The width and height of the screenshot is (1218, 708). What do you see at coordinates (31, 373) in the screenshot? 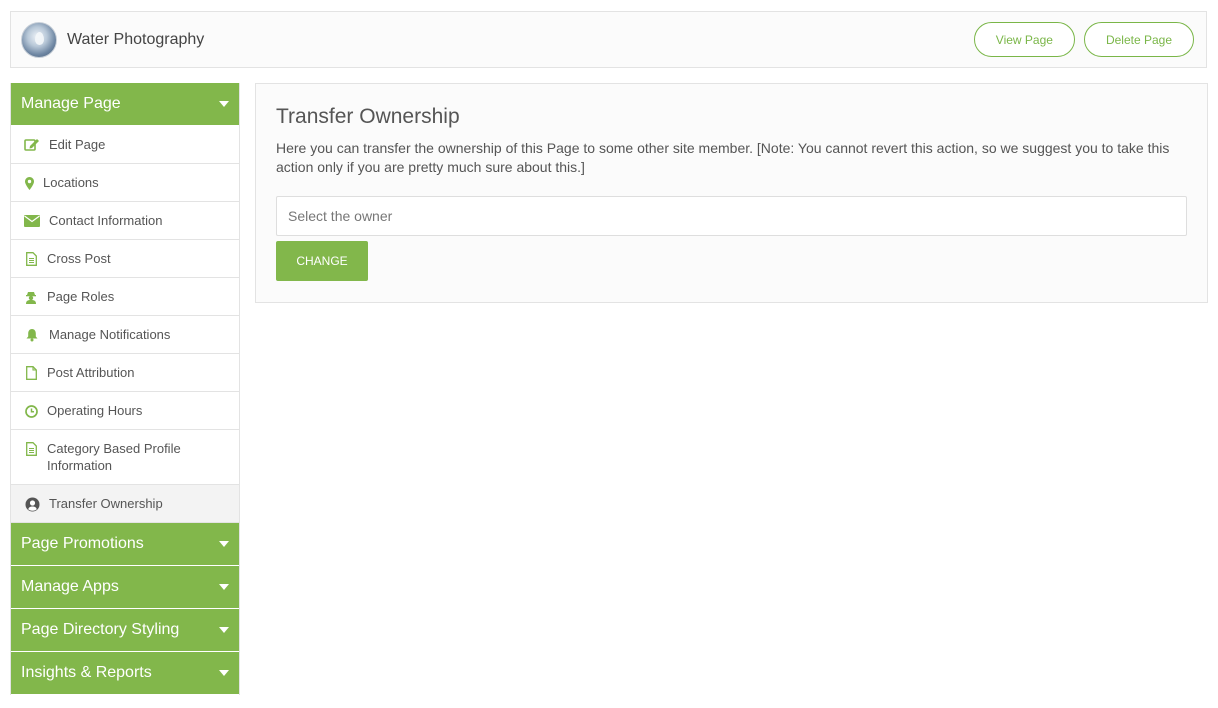
I see `file-icon` at bounding box center [31, 373].